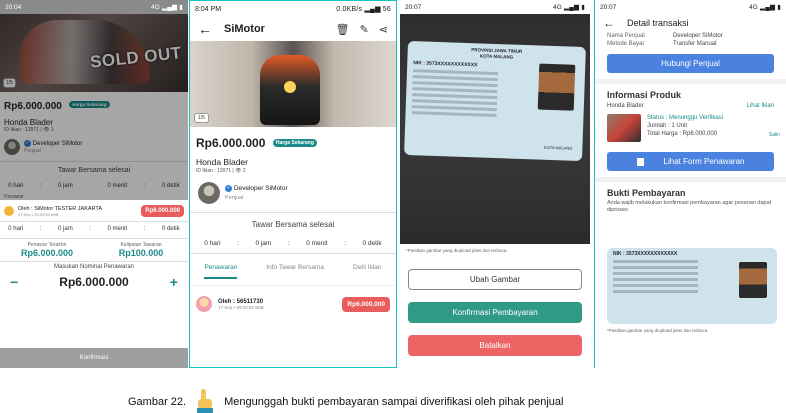 The image size is (786, 413). I want to click on view-offer-form-label: Lihat Form Penawaran, so click(704, 161).